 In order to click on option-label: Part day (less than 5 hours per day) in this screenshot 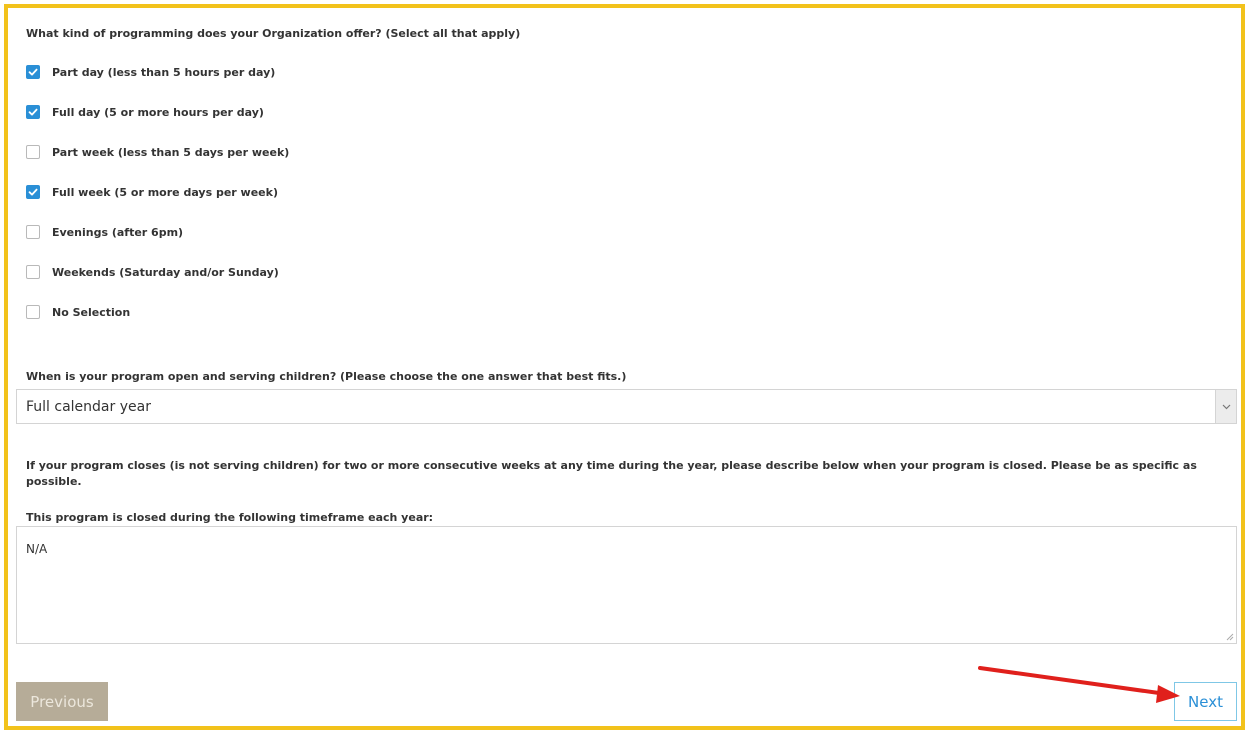, I will do `click(164, 72)`.